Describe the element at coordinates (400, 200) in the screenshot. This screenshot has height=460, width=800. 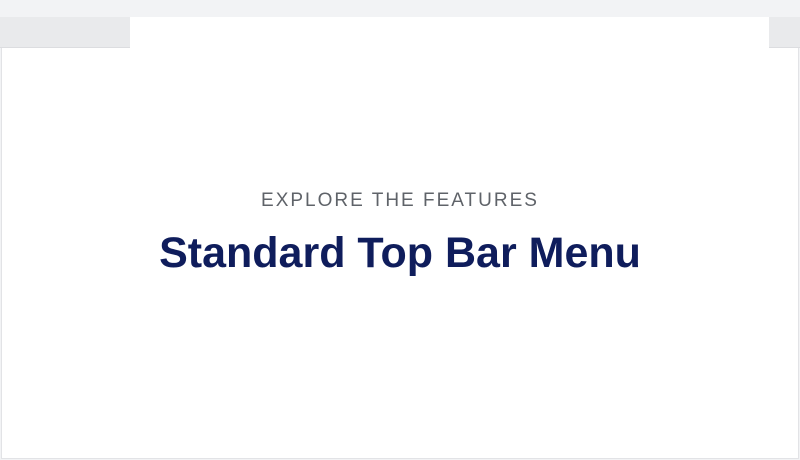
I see `section-eyebrow: EXPLORE THE FEATURES` at that location.